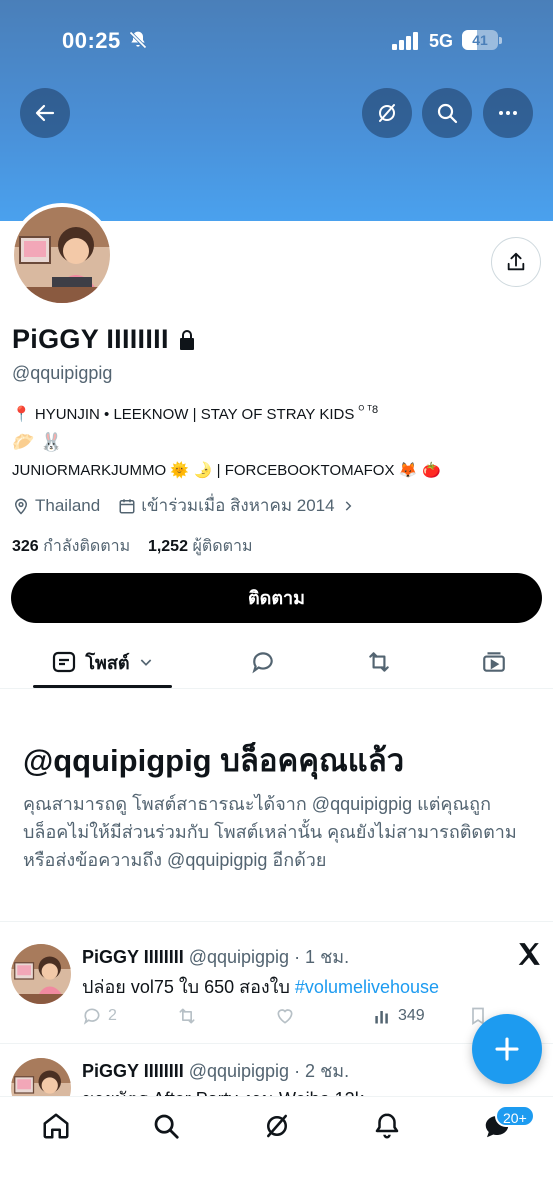 The height and width of the screenshot is (1200, 553). I want to click on tweet-actions: 2 349, so click(292, 1018).